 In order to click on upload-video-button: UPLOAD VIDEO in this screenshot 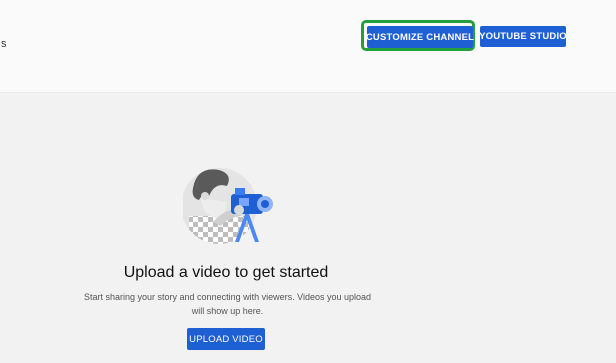, I will do `click(226, 339)`.